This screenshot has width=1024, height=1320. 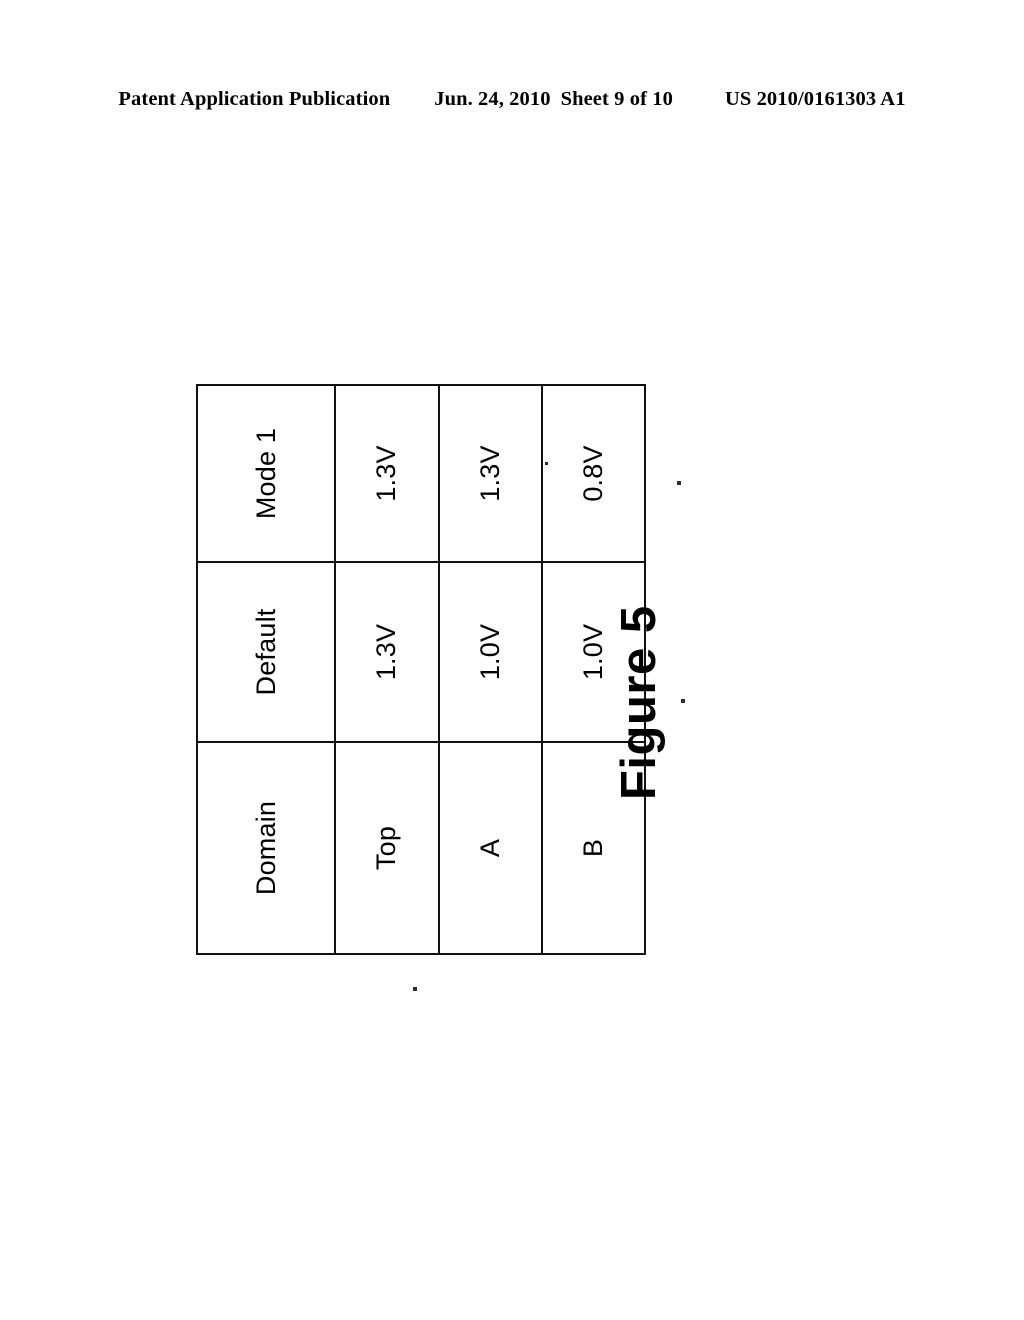 I want to click on cell-mode-1-b: 0.8V, so click(x=593, y=473).